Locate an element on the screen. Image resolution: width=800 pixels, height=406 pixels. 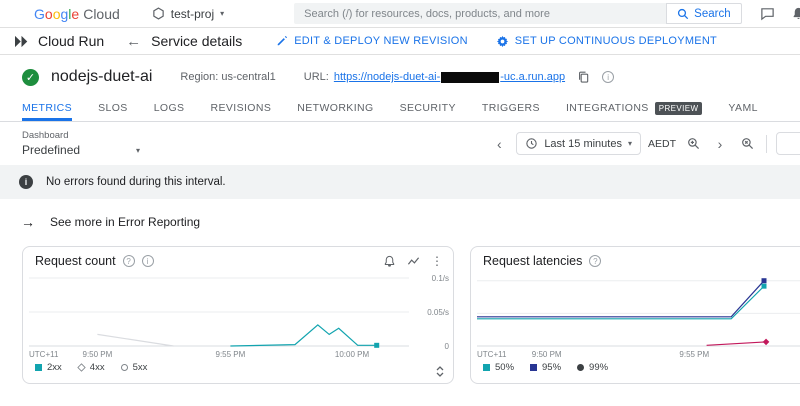
tab-label: SECURITY is located at coordinates (427, 108).